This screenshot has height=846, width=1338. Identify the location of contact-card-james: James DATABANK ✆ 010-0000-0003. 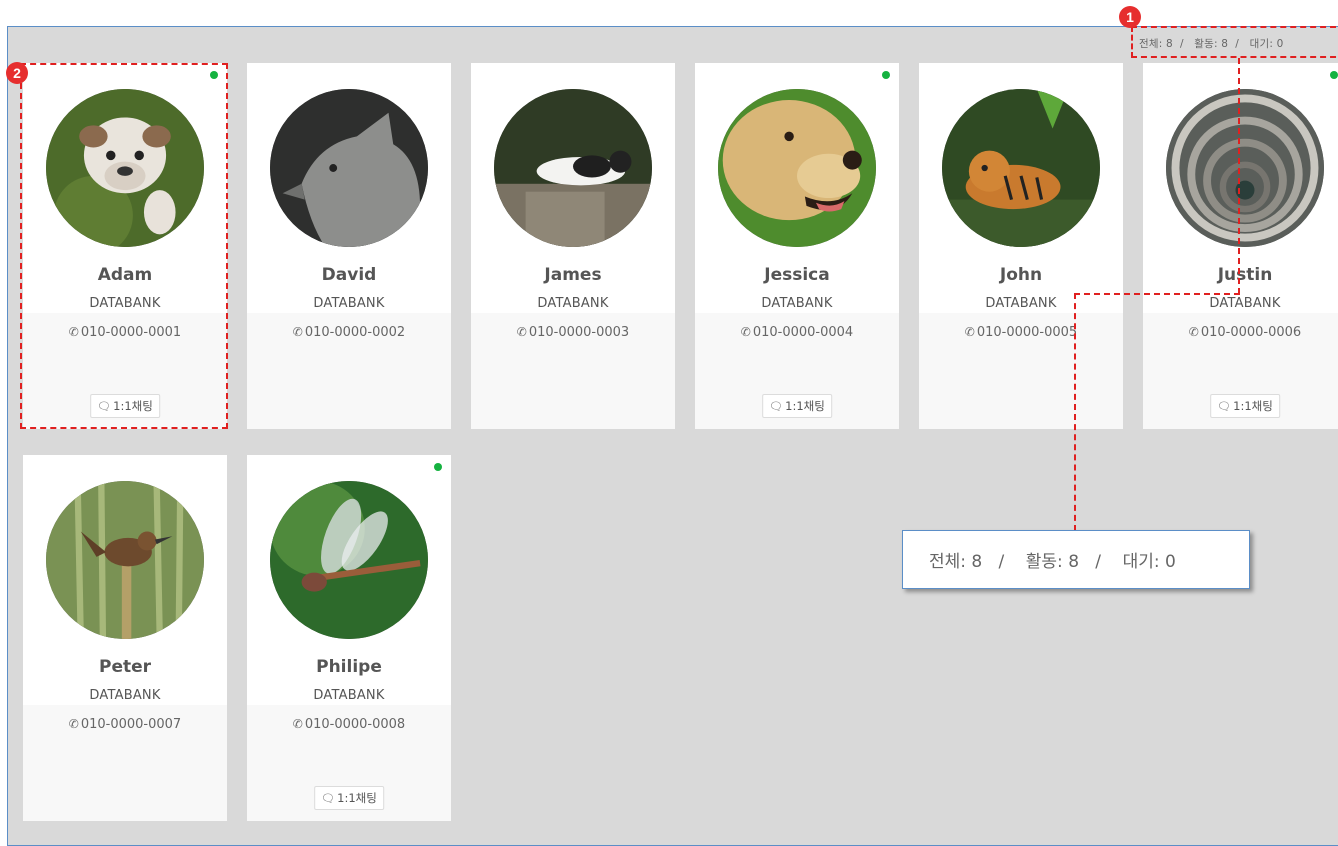
(573, 246).